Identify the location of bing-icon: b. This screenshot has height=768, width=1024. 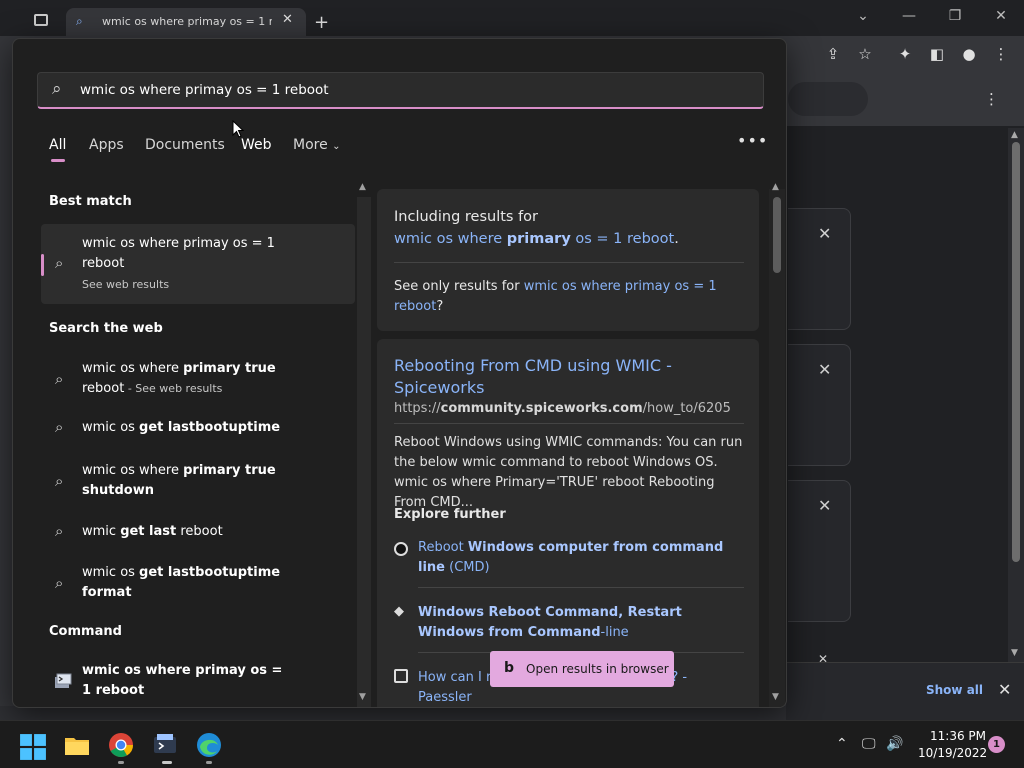
(509, 668).